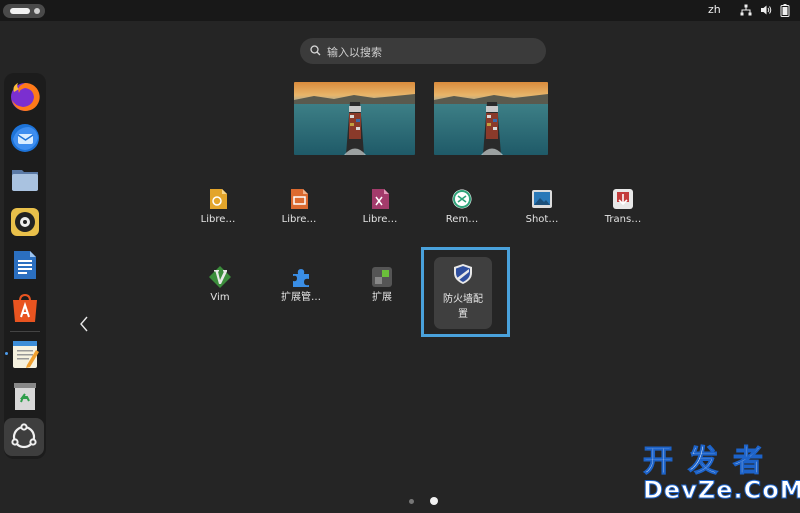 This screenshot has width=800, height=513. Describe the element at coordinates (463, 299) in the screenshot. I see `app-label-line1: 防火墙配` at that location.